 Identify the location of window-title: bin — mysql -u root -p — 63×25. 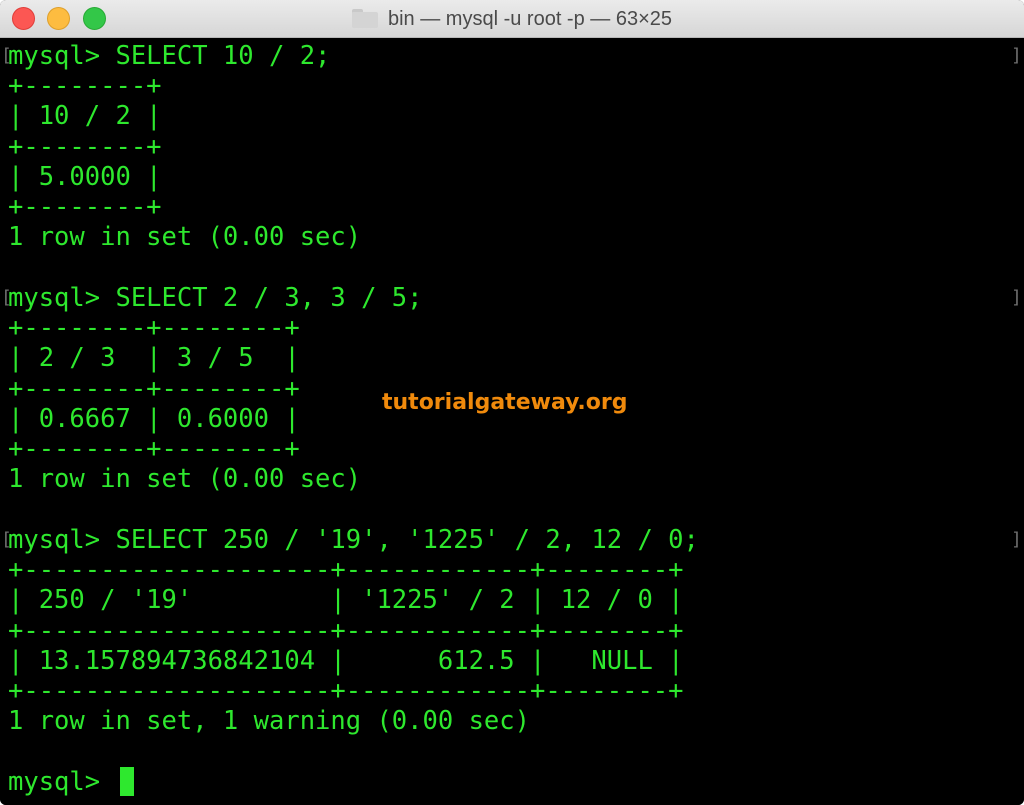
(512, 19).